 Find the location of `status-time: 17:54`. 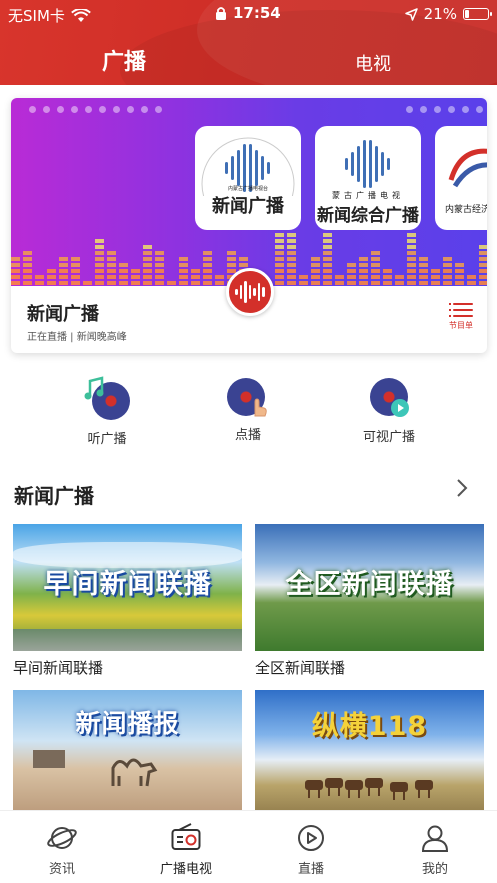

status-time: 17:54 is located at coordinates (257, 13).